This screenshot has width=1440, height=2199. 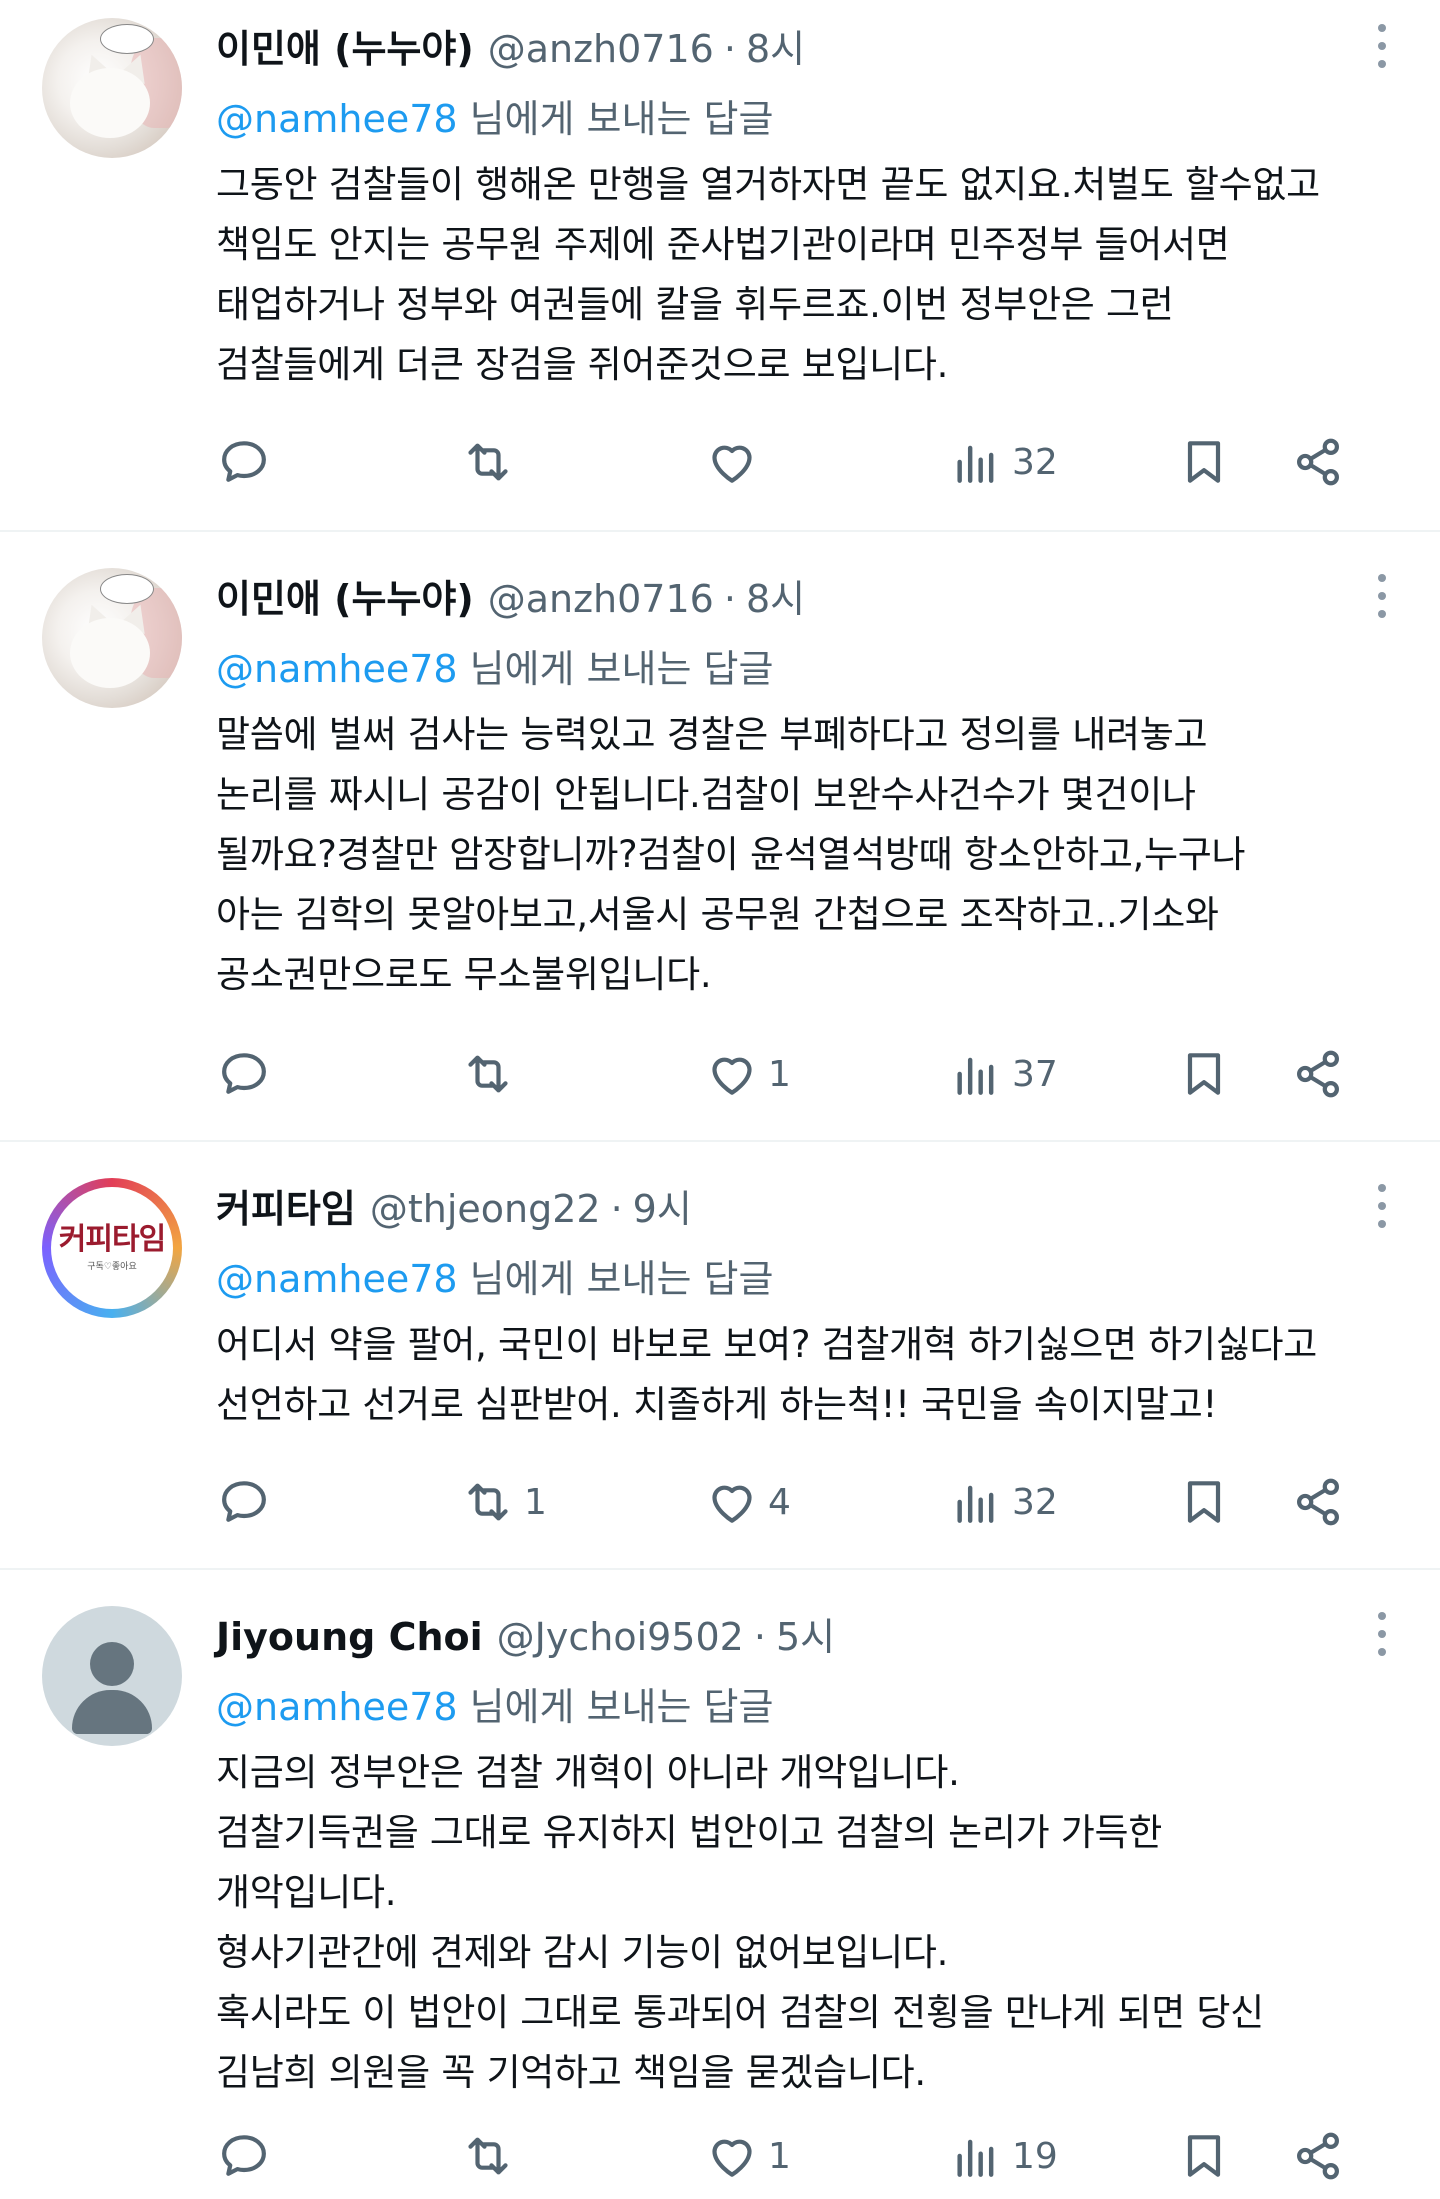 What do you see at coordinates (779, 1502) in the screenshot?
I see `like-count: 4` at bounding box center [779, 1502].